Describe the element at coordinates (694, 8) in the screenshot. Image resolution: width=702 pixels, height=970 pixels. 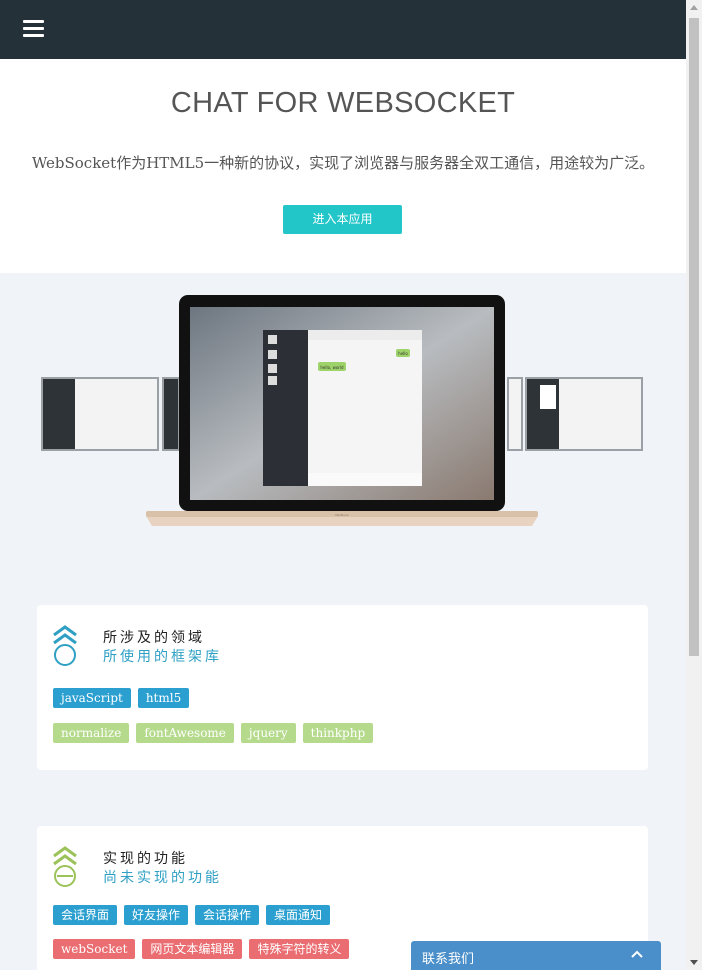
I see `scroll-up-arrow-icon` at that location.